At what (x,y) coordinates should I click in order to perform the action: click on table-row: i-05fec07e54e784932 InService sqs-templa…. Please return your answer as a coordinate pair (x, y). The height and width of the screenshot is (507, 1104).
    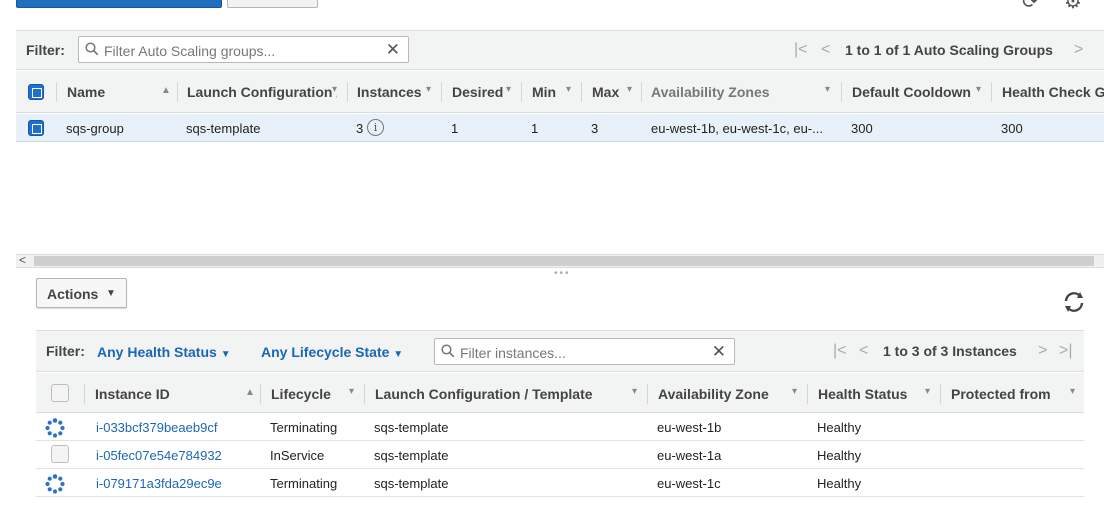
    Looking at the image, I should click on (560, 455).